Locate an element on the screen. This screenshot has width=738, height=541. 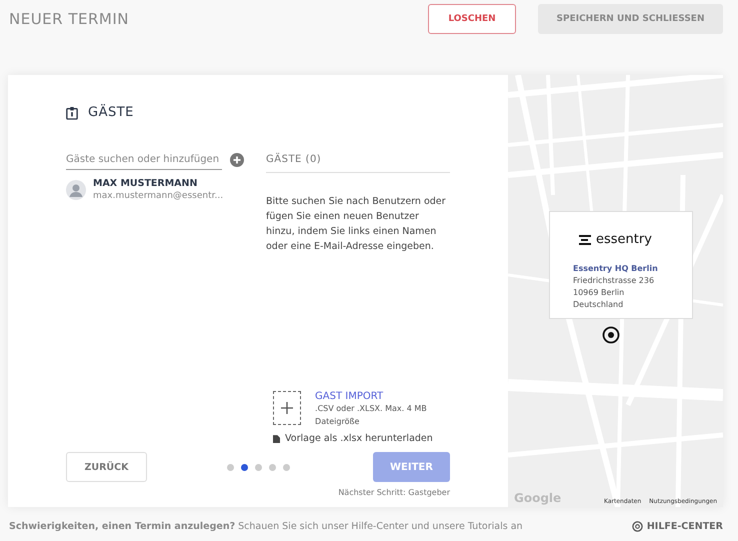
guest-name: MAX MUSTERMANN is located at coordinates (145, 183).